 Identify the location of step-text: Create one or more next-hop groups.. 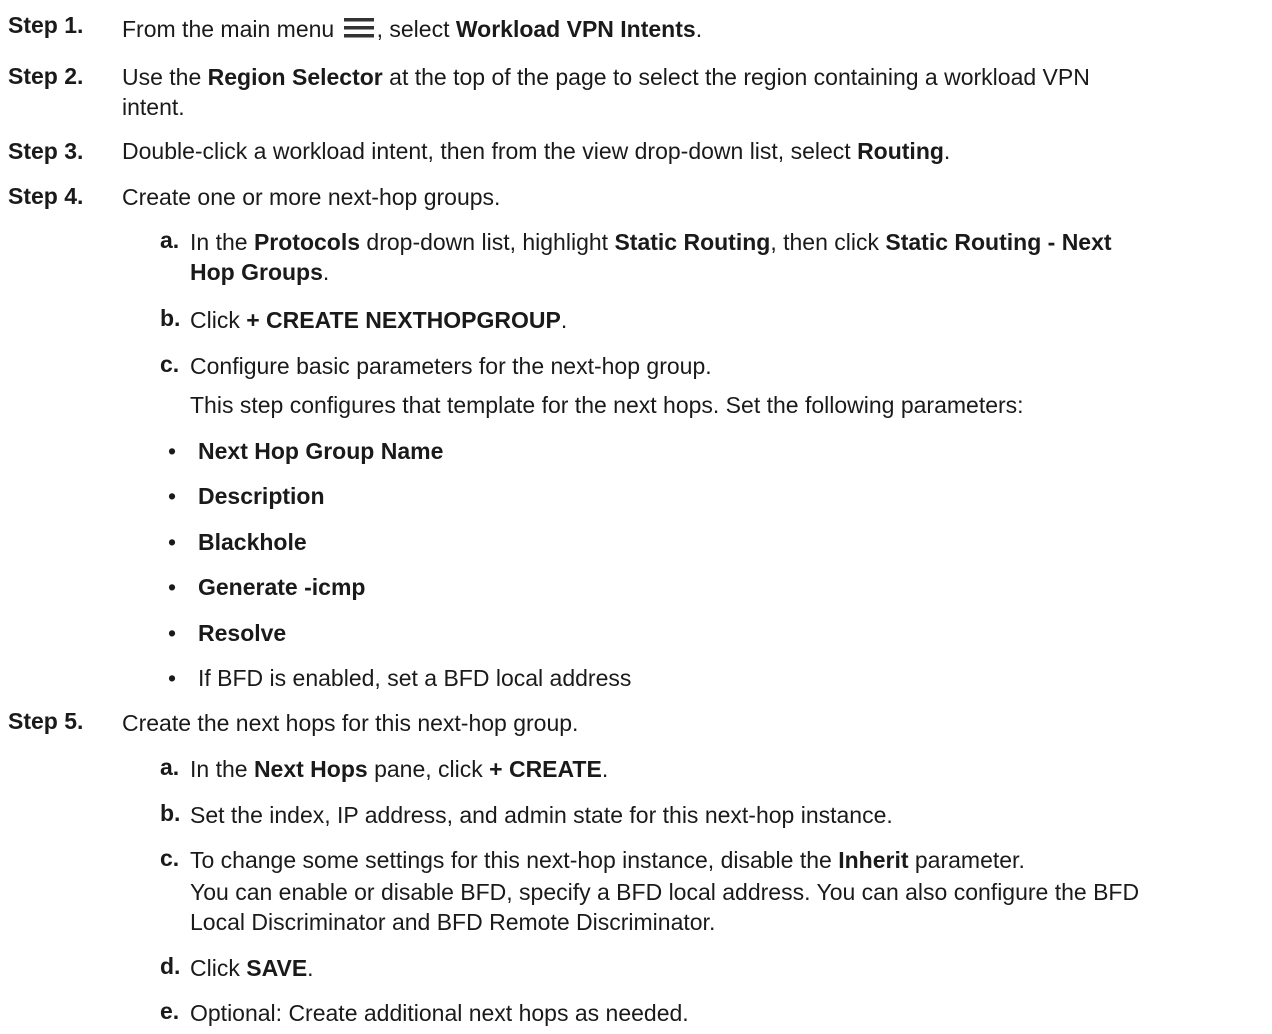
(311, 197).